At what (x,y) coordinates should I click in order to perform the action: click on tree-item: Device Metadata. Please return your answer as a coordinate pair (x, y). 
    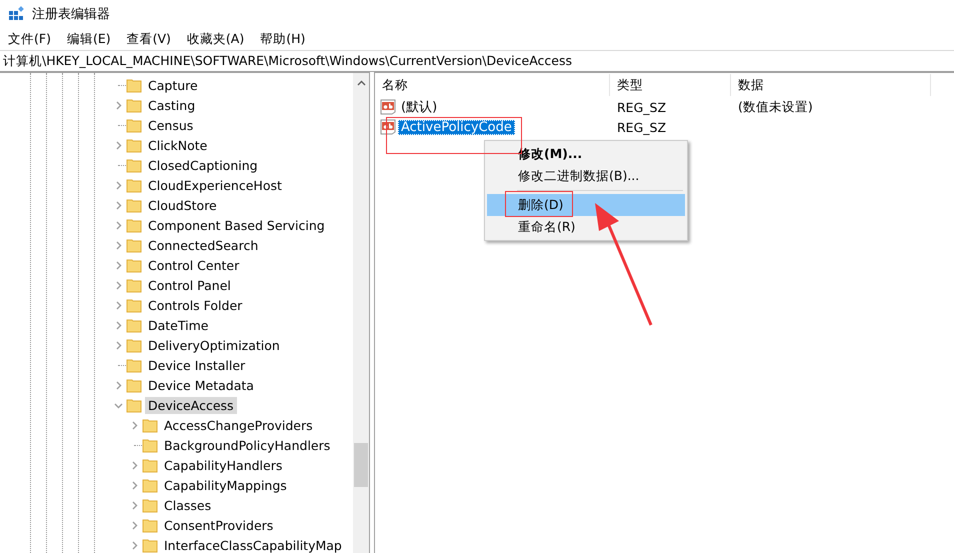
    Looking at the image, I should click on (201, 385).